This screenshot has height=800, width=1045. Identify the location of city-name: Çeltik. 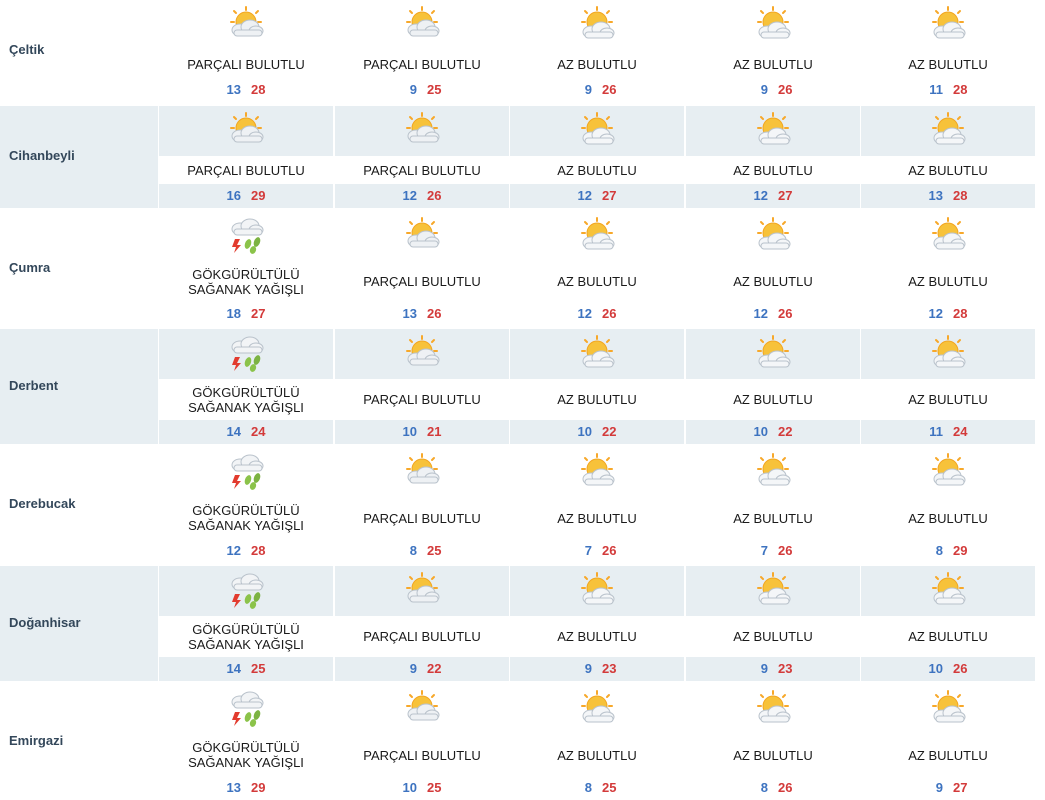
(26, 49).